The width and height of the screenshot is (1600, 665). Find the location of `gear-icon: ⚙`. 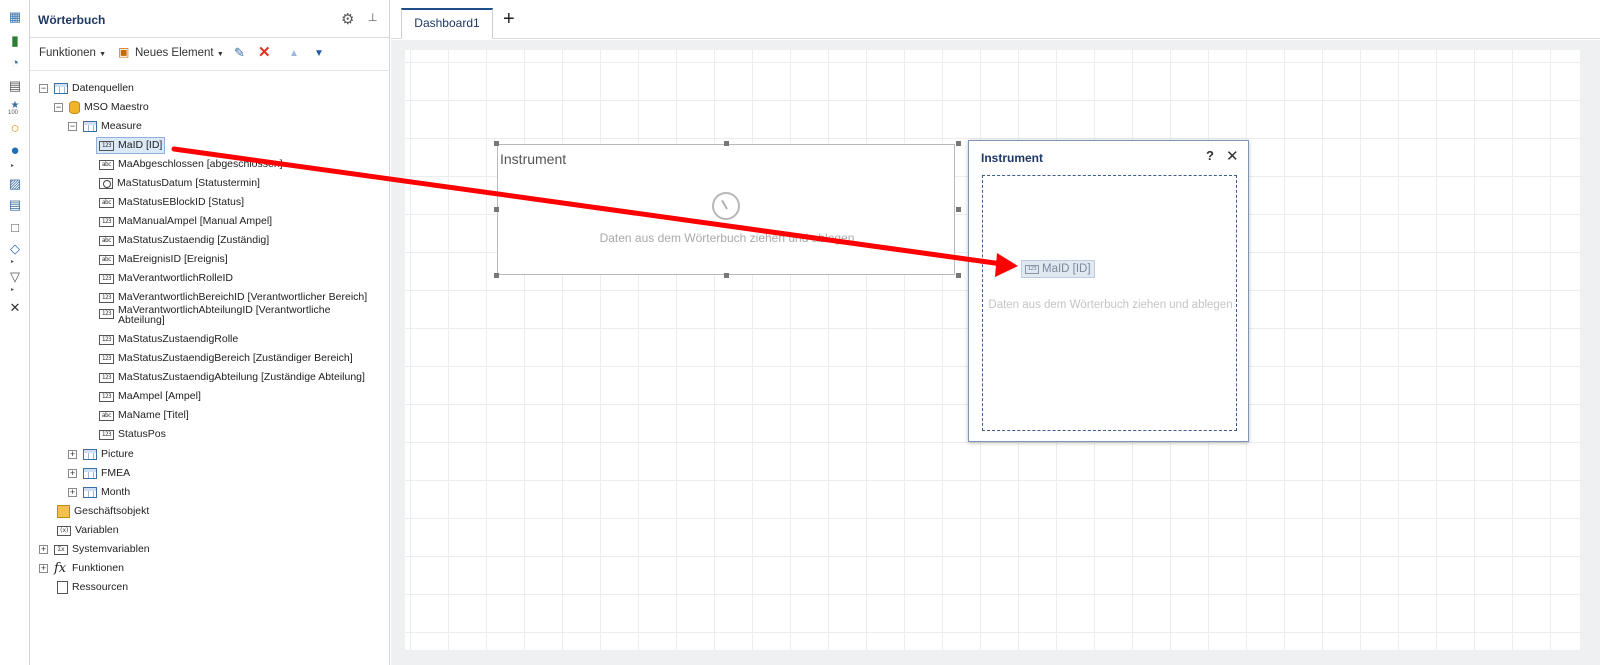

gear-icon: ⚙ is located at coordinates (347, 19).